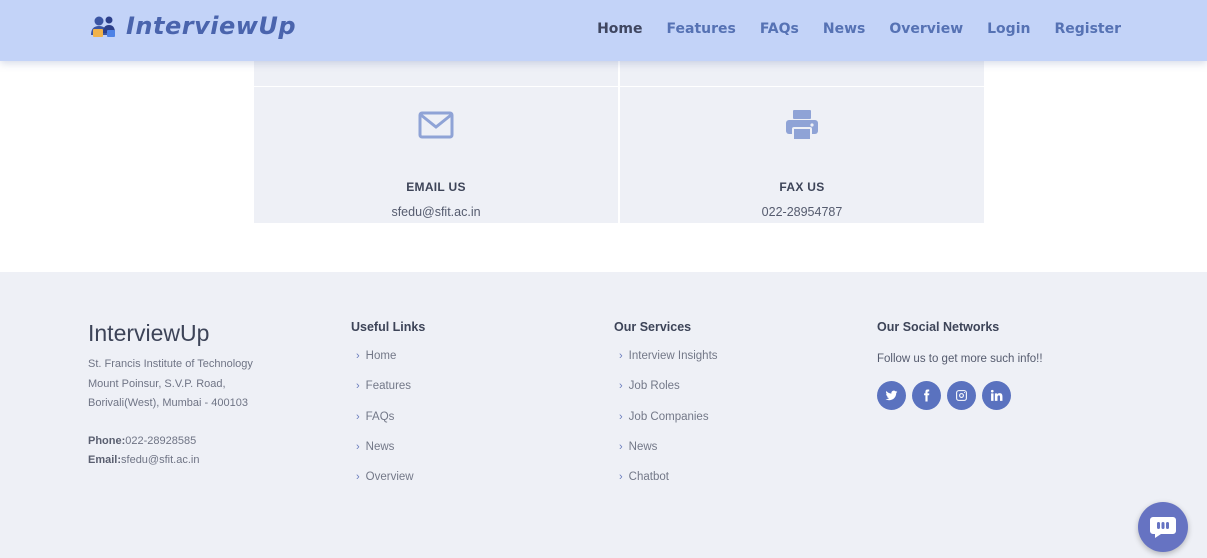  I want to click on nav-features: Features, so click(701, 29).